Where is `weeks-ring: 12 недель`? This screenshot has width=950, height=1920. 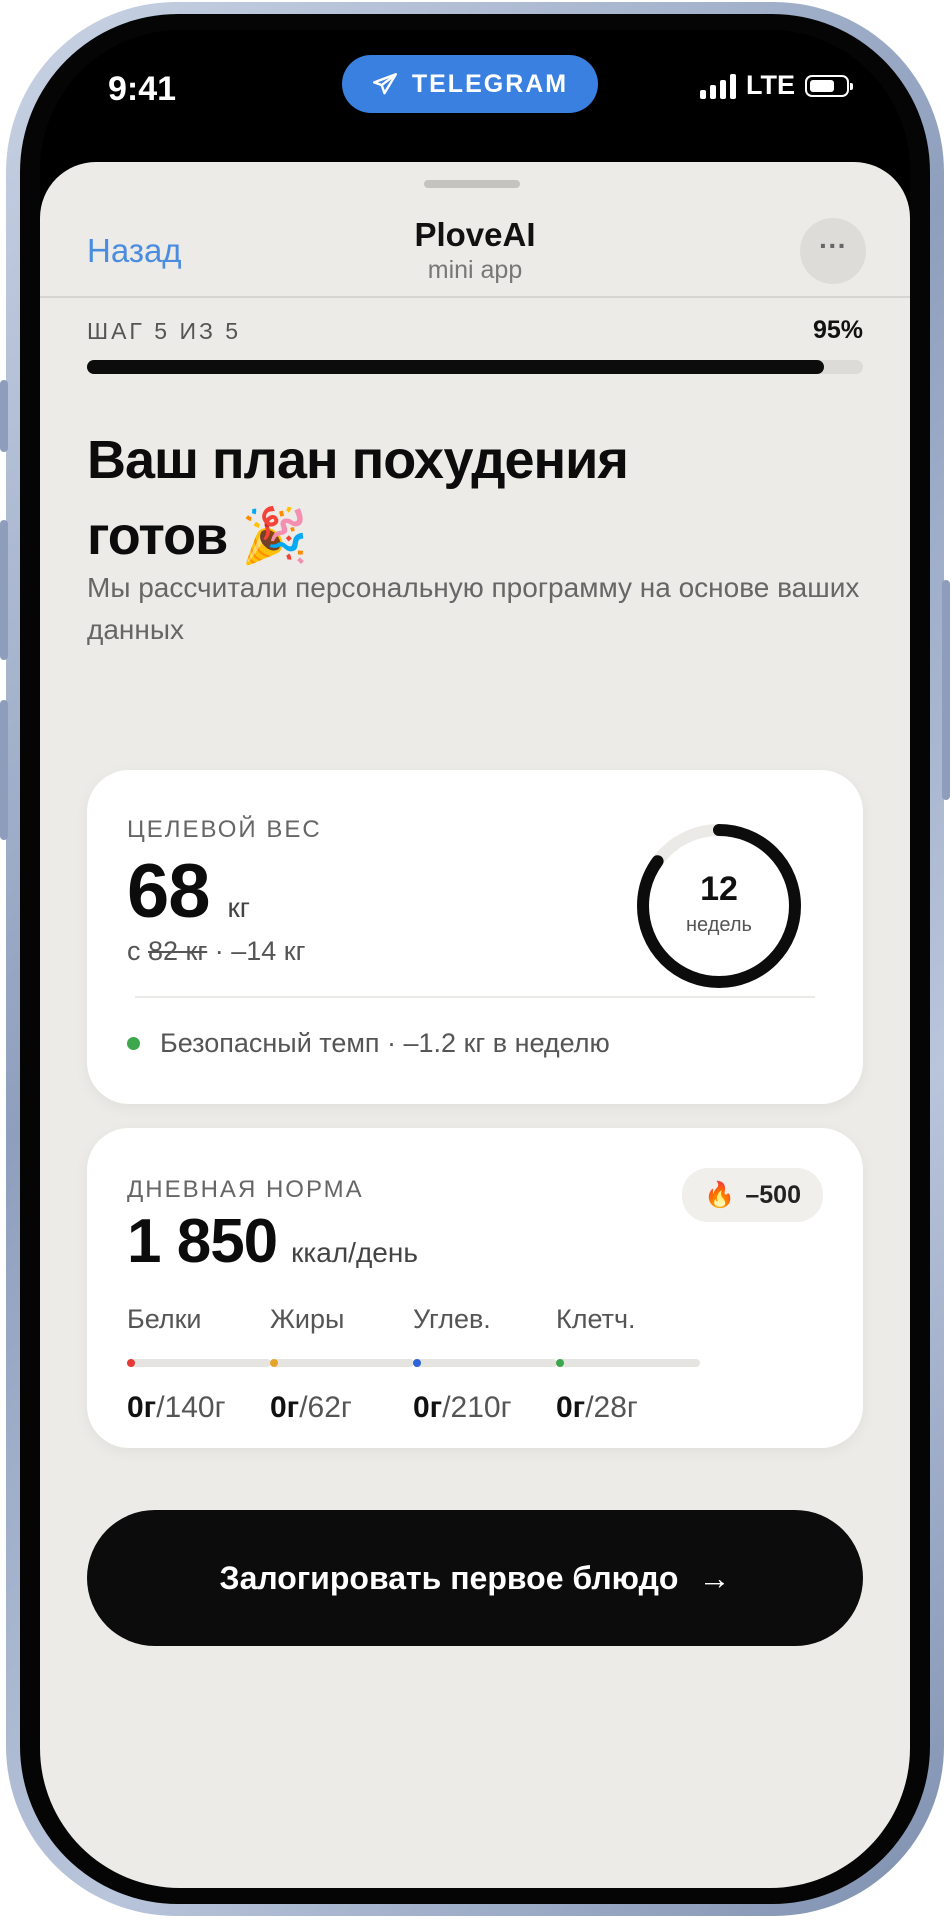
weeks-ring: 12 недель is located at coordinates (719, 906).